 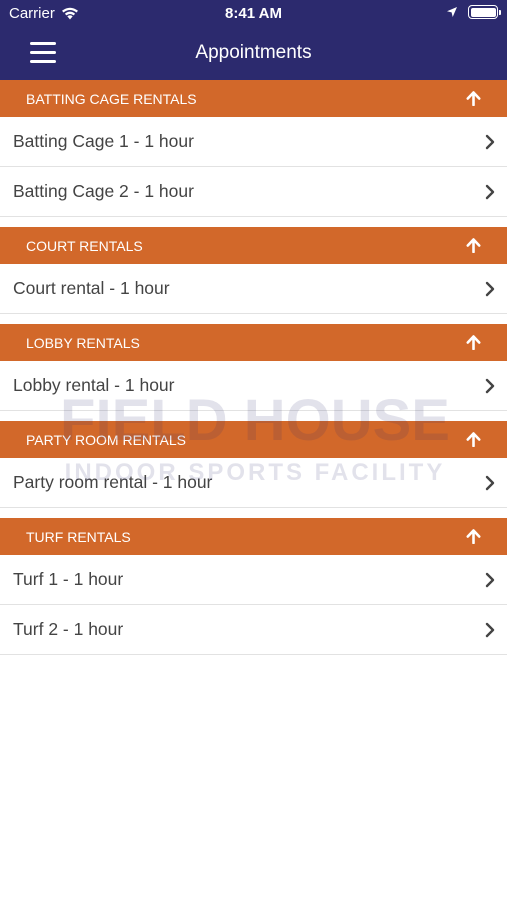 I want to click on section-header: TURF RENTALS, so click(x=253, y=536).